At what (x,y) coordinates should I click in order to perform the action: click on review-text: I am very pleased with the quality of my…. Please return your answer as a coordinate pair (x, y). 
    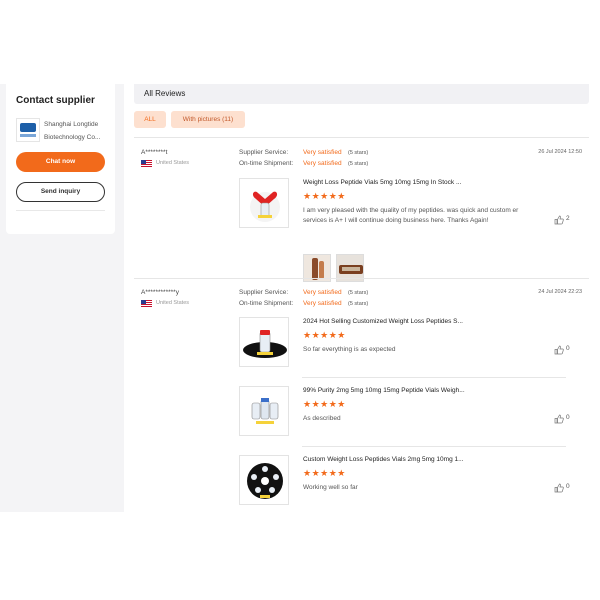
    Looking at the image, I should click on (411, 215).